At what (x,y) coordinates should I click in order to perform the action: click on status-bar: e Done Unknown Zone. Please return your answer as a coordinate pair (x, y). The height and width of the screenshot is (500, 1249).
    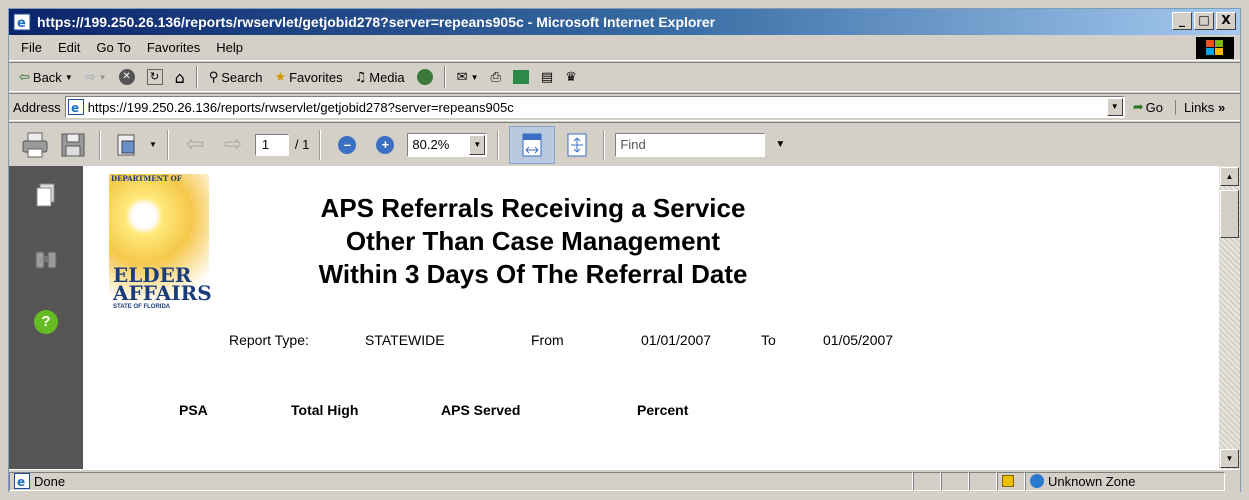
    Looking at the image, I should click on (624, 480).